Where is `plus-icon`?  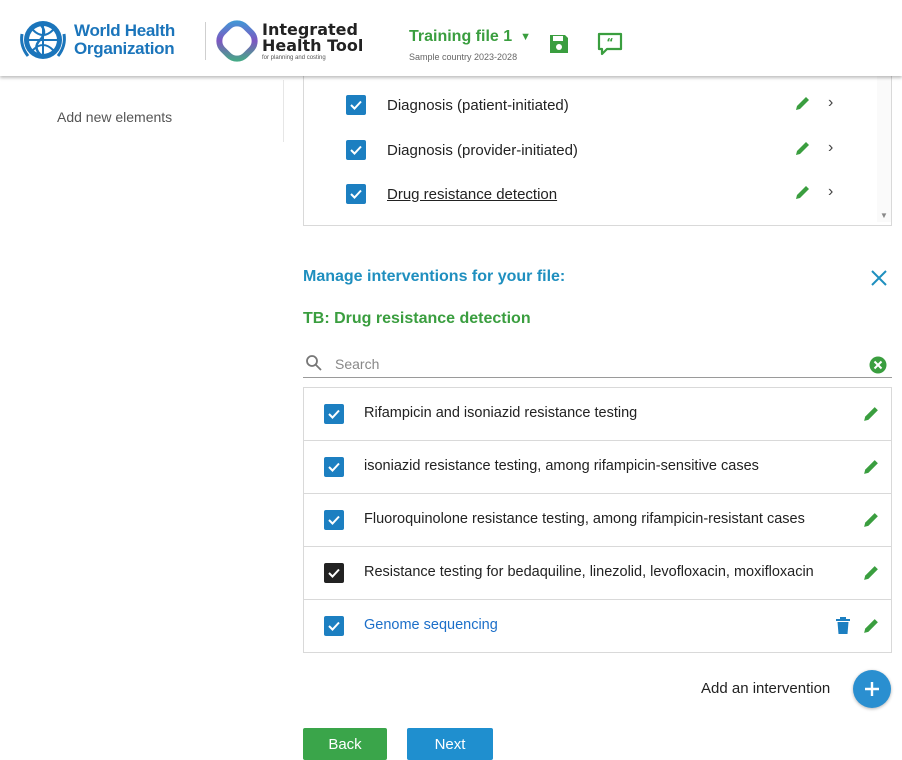 plus-icon is located at coordinates (872, 689).